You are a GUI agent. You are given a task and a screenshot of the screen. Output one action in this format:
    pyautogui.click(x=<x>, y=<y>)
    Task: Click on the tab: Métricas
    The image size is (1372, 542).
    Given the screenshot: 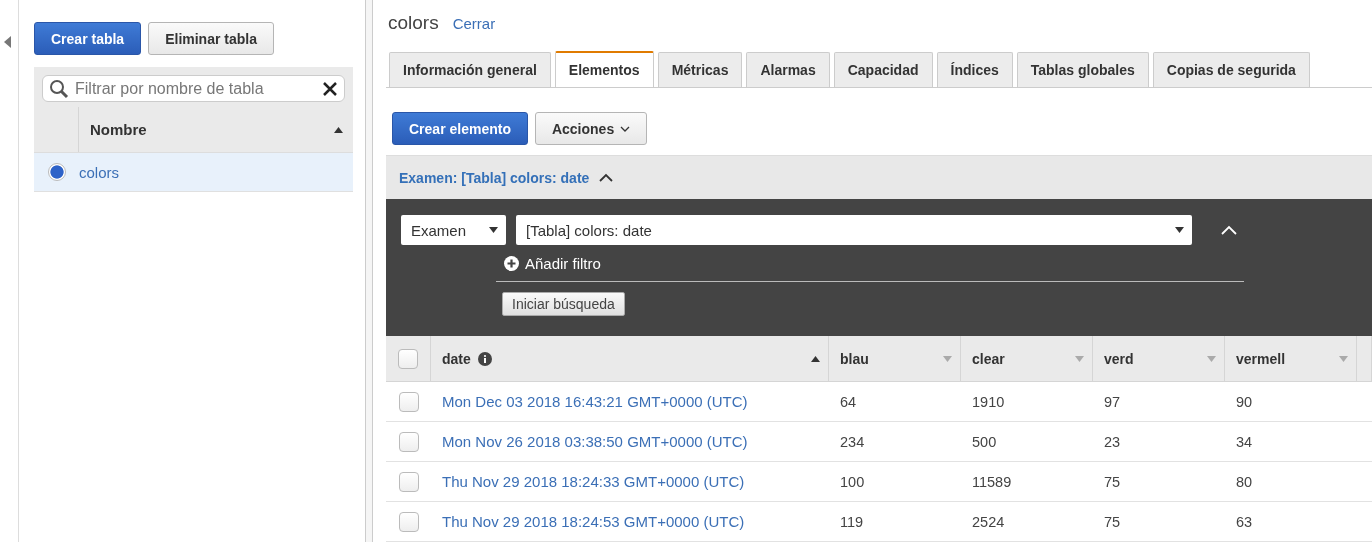 What is the action you would take?
    pyautogui.click(x=700, y=69)
    